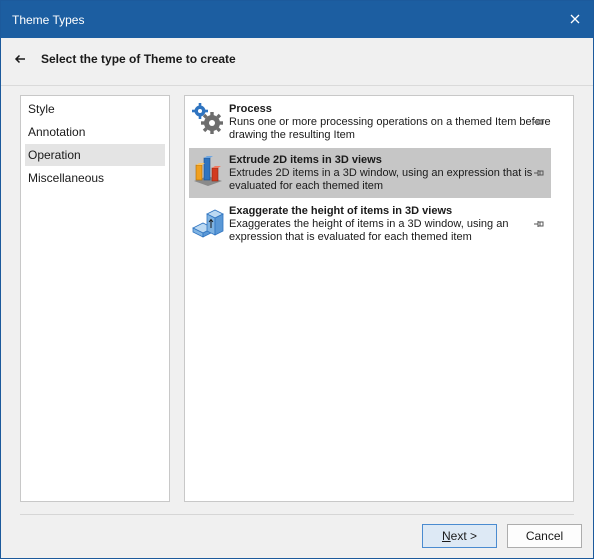  What do you see at coordinates (208, 171) in the screenshot?
I see `extrude-bars-icon` at bounding box center [208, 171].